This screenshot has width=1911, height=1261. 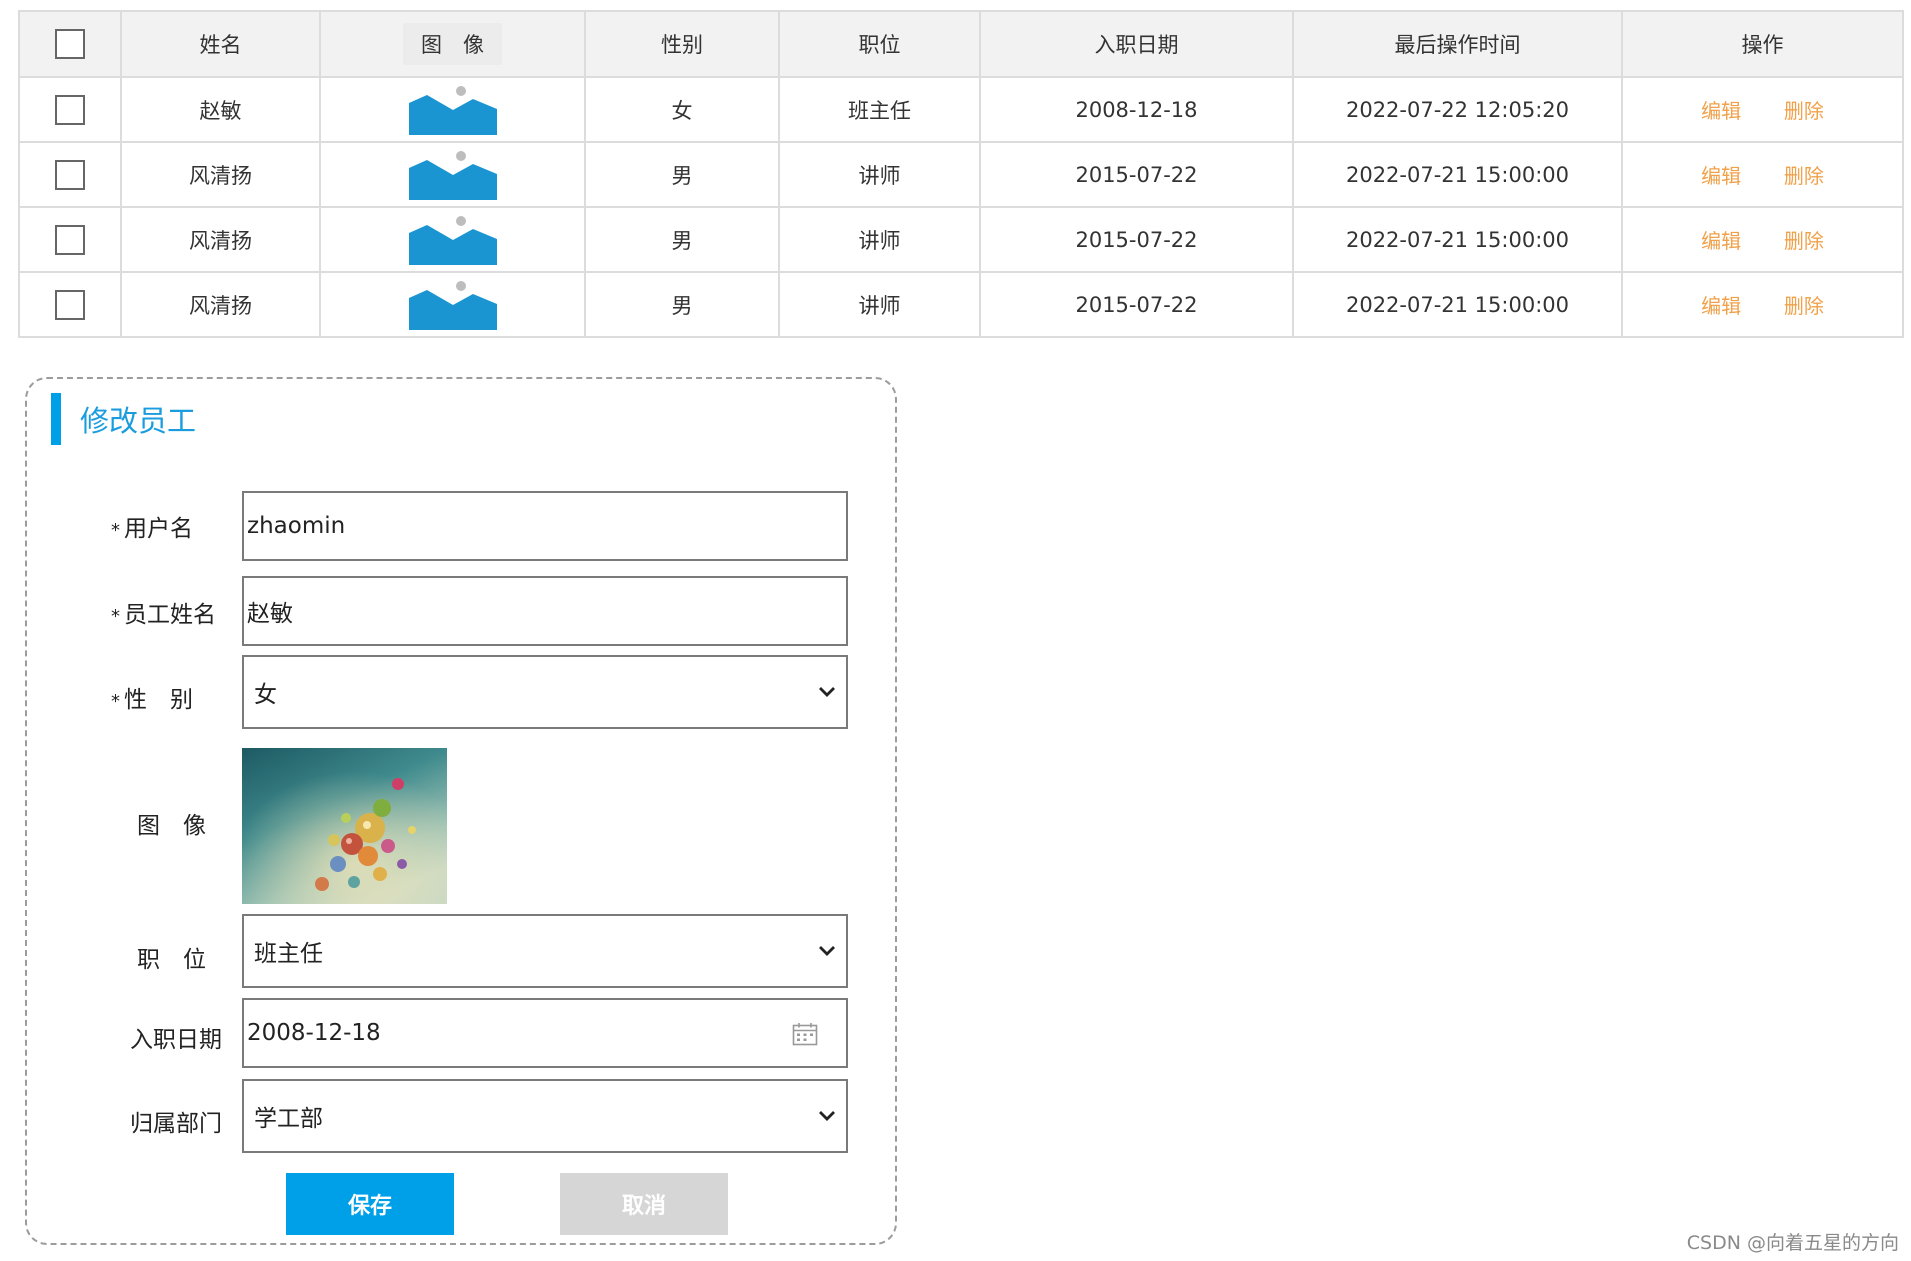 What do you see at coordinates (1457, 44) in the screenshot?
I see `header-last-op-time: 最后操作时间` at bounding box center [1457, 44].